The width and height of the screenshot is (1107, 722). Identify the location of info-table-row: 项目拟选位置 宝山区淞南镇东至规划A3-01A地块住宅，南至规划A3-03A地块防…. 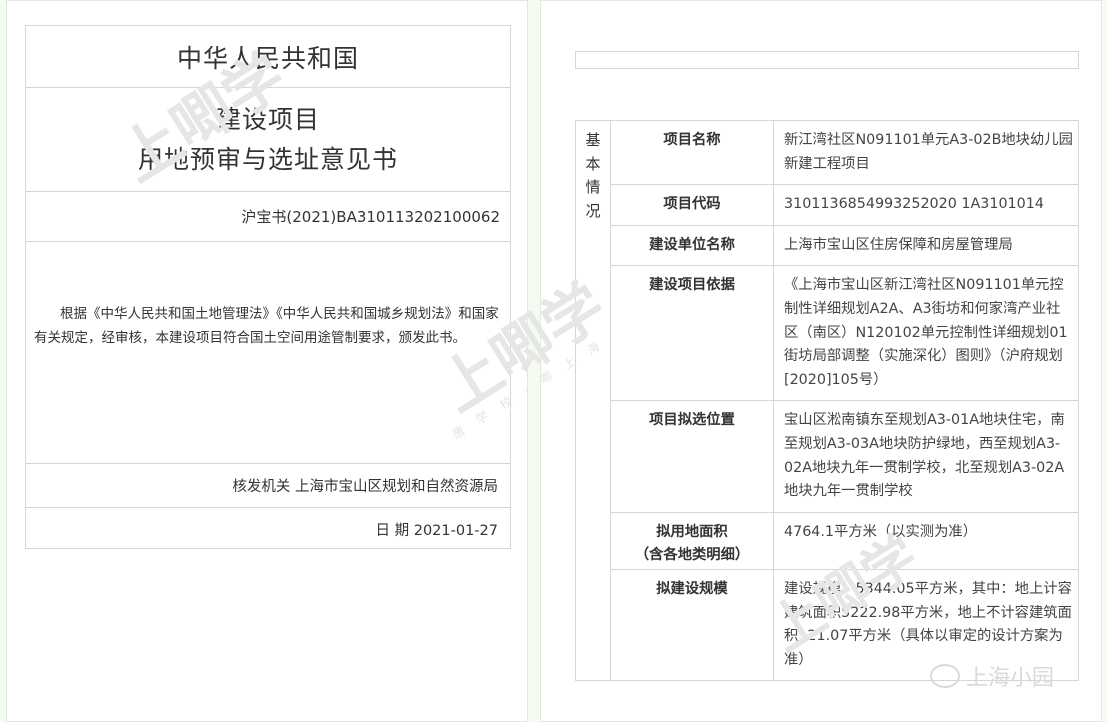
(827, 456).